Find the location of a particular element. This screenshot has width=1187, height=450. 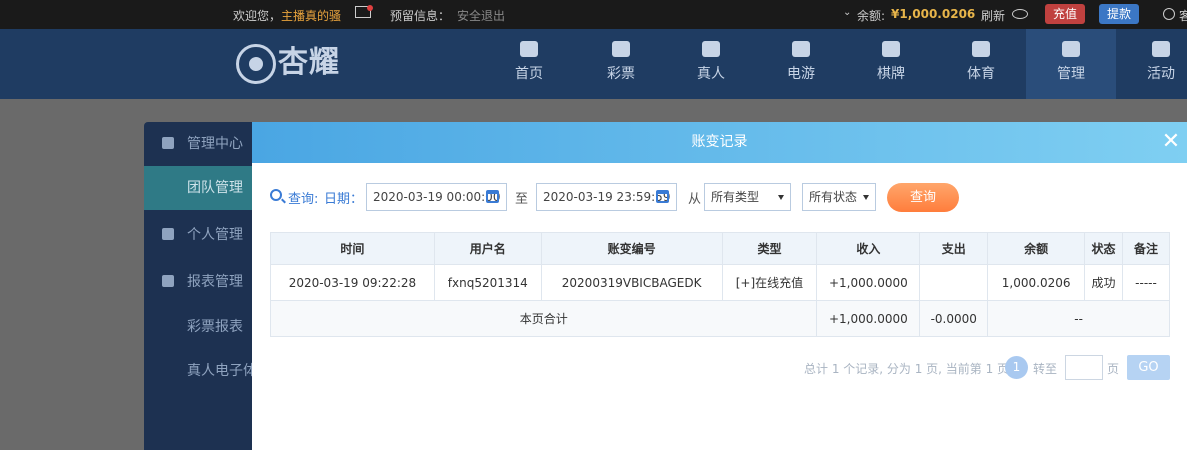

summary-expense: -0.0000 is located at coordinates (954, 318).